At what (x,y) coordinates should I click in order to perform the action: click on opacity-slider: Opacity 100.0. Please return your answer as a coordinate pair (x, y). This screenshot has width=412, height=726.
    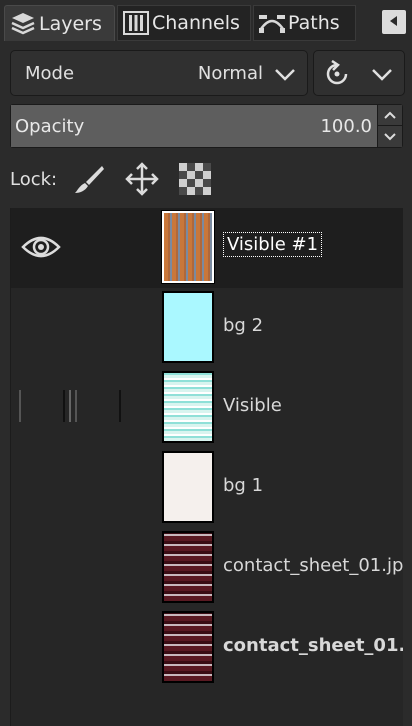
    Looking at the image, I should click on (206, 126).